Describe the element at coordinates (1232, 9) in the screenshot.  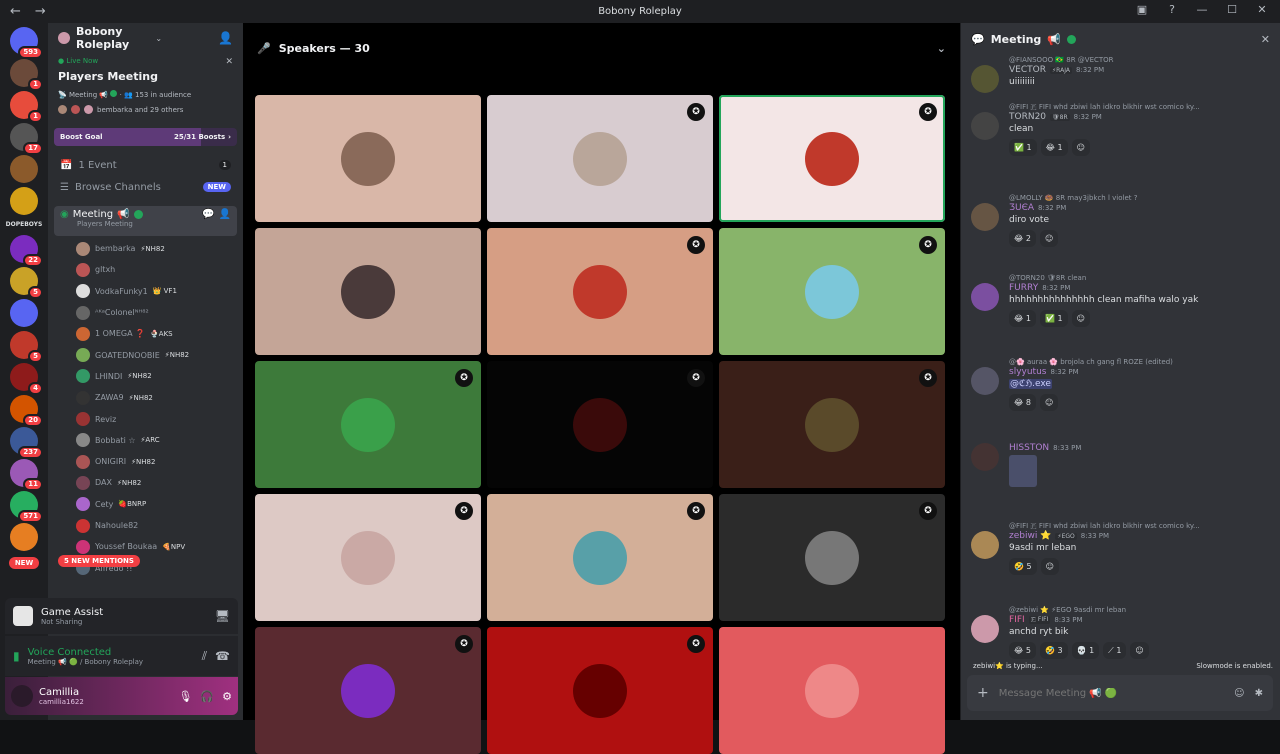
I see `maximize-icon: ☐` at that location.